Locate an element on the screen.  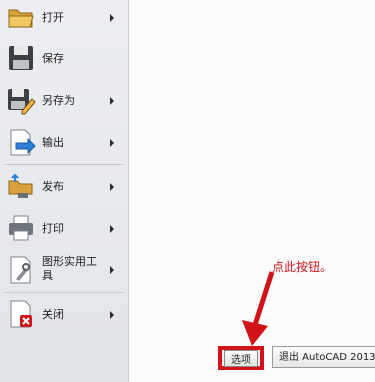
options-button: 选项 is located at coordinates (241, 358).